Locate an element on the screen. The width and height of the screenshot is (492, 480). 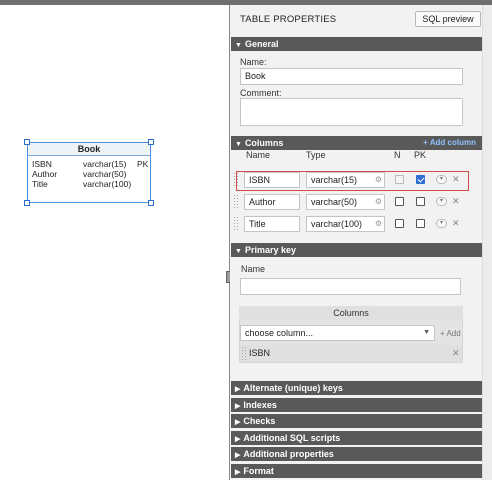
column-header-nullable: N is located at coordinates (397, 155).